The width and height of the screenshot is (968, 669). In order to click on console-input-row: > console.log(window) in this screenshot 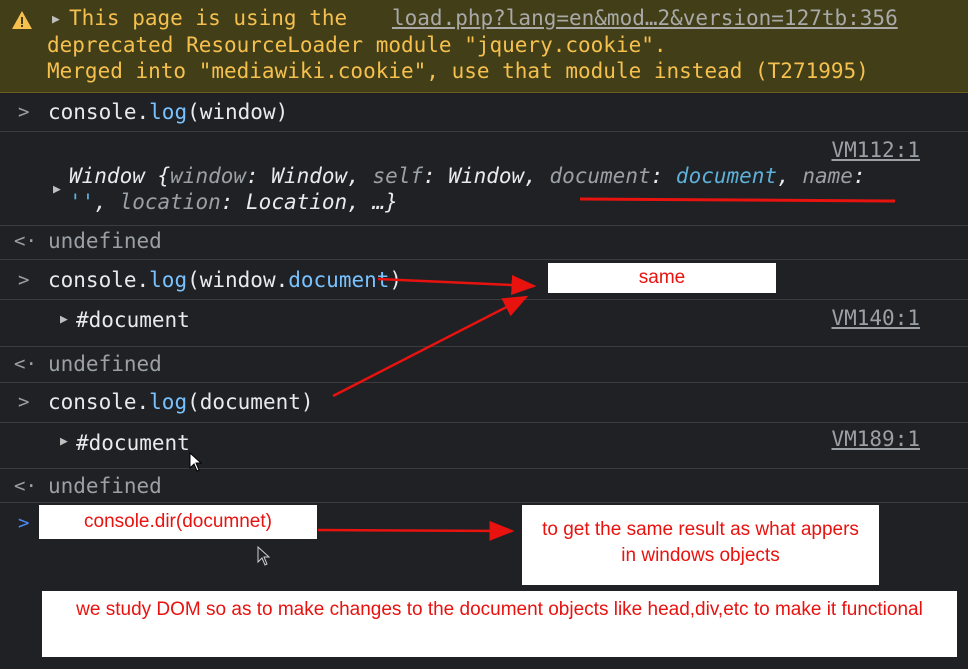, I will do `click(484, 112)`.